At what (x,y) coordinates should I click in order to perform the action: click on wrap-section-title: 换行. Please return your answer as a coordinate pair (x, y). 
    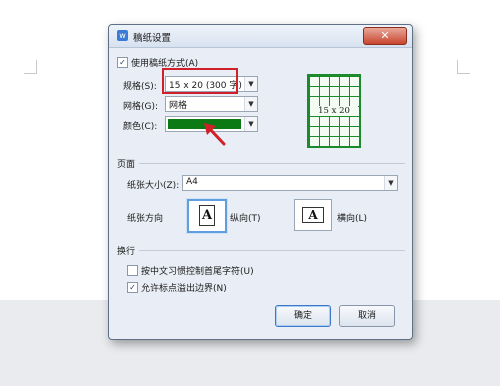
    Looking at the image, I should click on (126, 252).